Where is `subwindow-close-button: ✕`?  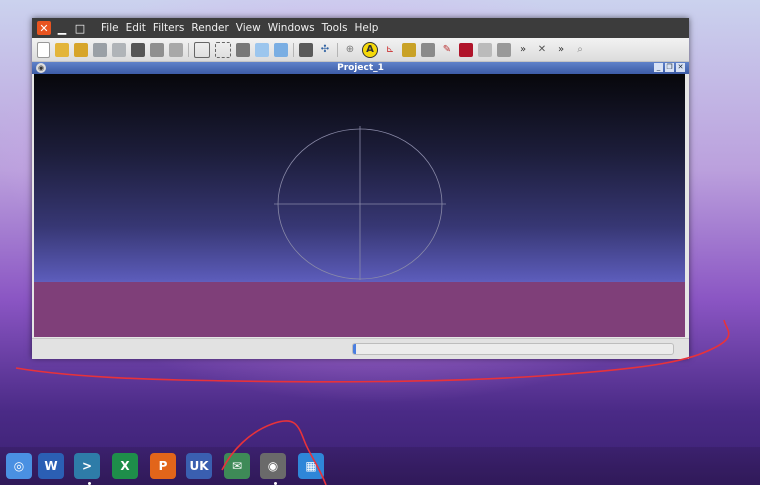 subwindow-close-button: ✕ is located at coordinates (680, 67).